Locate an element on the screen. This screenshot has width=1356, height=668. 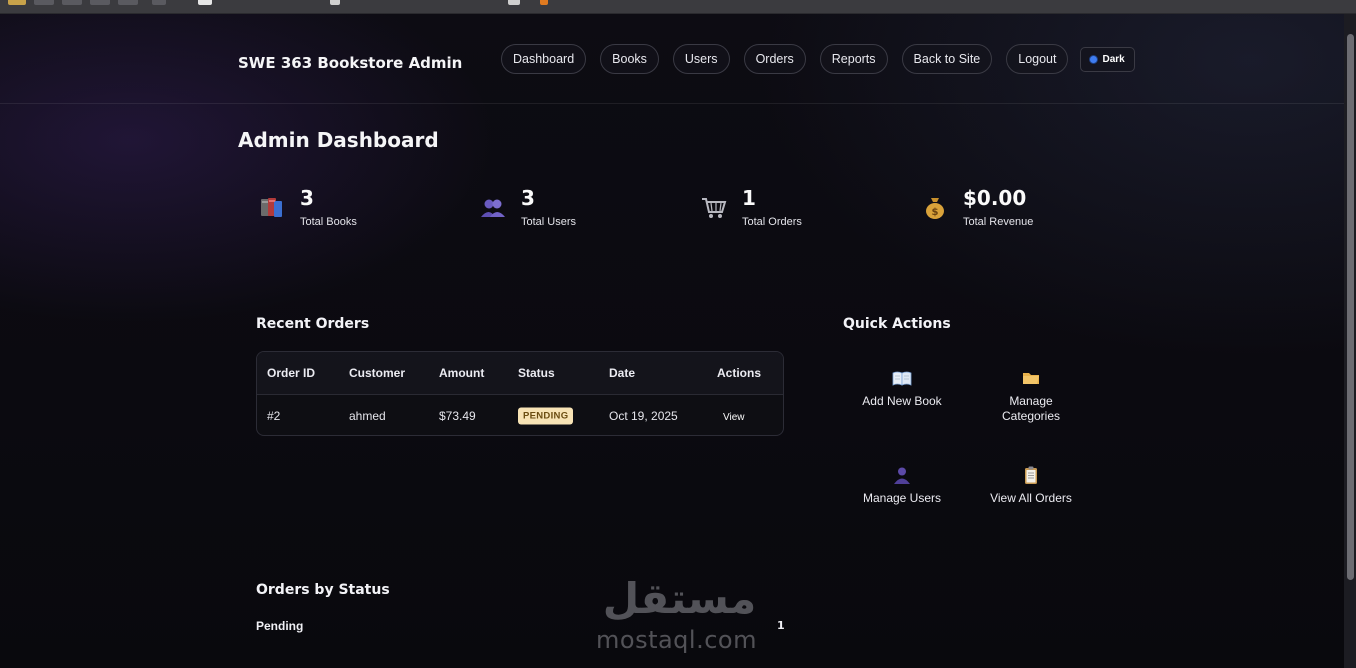
column-header: Actions is located at coordinates (739, 373).